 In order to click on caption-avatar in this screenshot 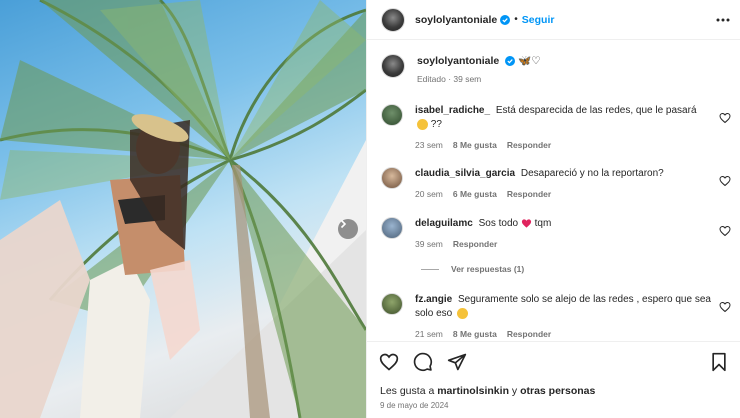, I will do `click(393, 66)`.